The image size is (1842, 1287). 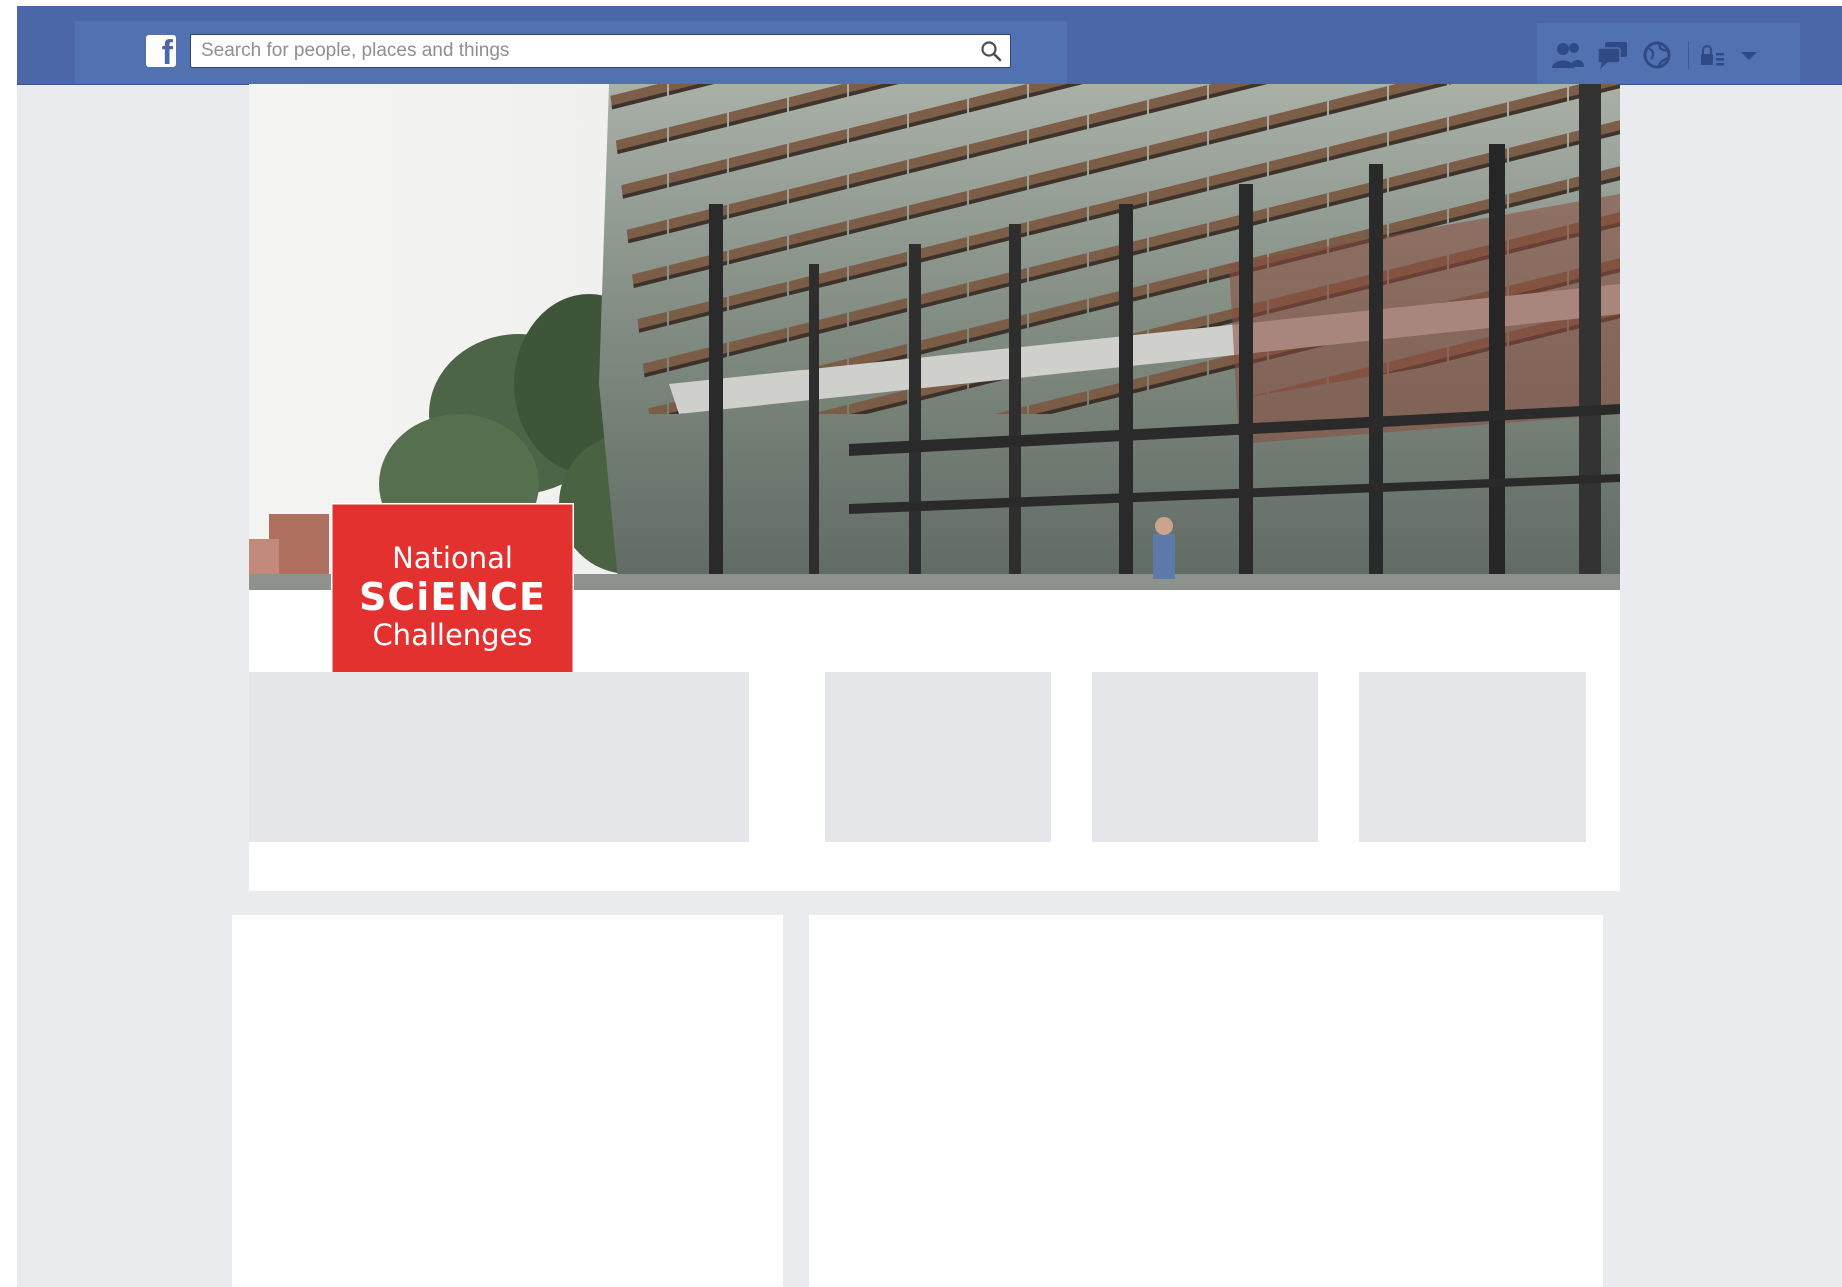 I want to click on search-box, so click(x=600, y=51).